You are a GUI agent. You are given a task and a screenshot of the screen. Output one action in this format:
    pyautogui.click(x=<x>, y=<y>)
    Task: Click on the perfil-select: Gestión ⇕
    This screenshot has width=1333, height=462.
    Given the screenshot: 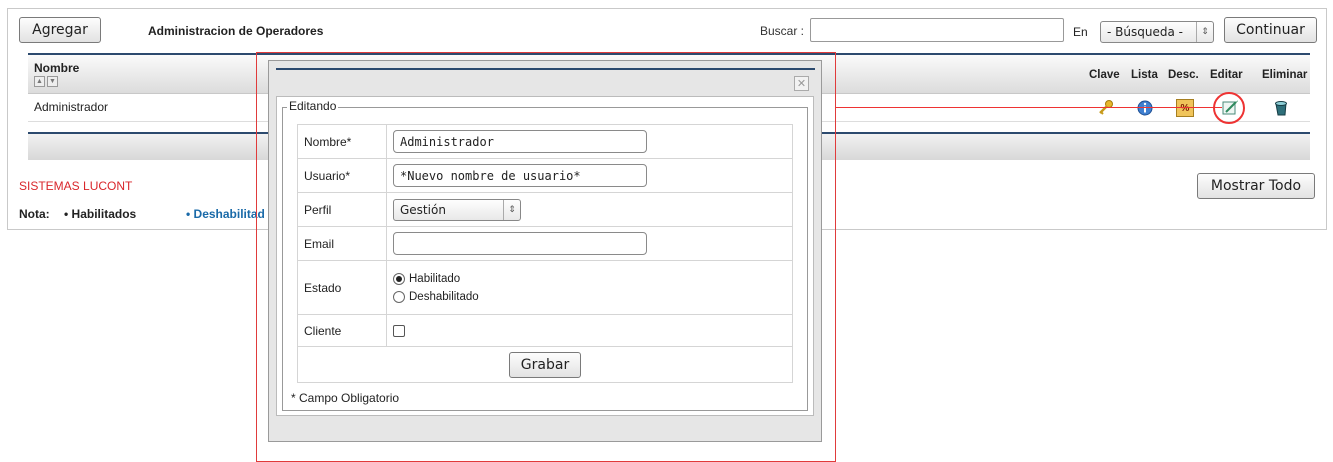 What is the action you would take?
    pyautogui.click(x=457, y=209)
    